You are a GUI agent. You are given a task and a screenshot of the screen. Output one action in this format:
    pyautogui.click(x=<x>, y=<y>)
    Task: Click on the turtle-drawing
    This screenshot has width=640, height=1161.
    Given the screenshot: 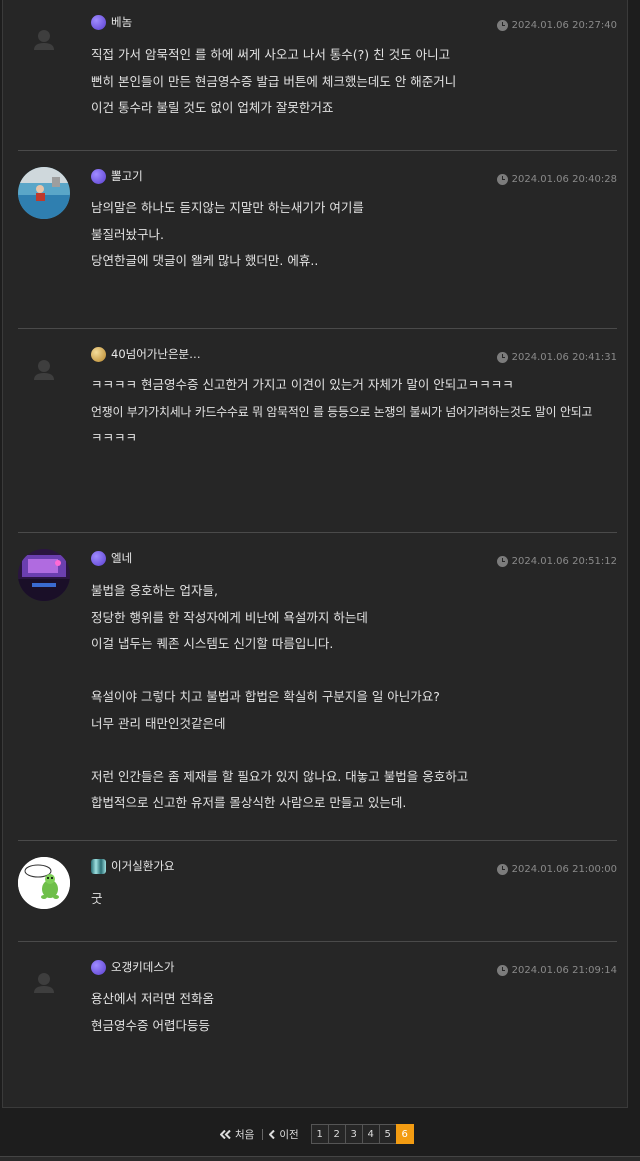 What is the action you would take?
    pyautogui.click(x=44, y=883)
    